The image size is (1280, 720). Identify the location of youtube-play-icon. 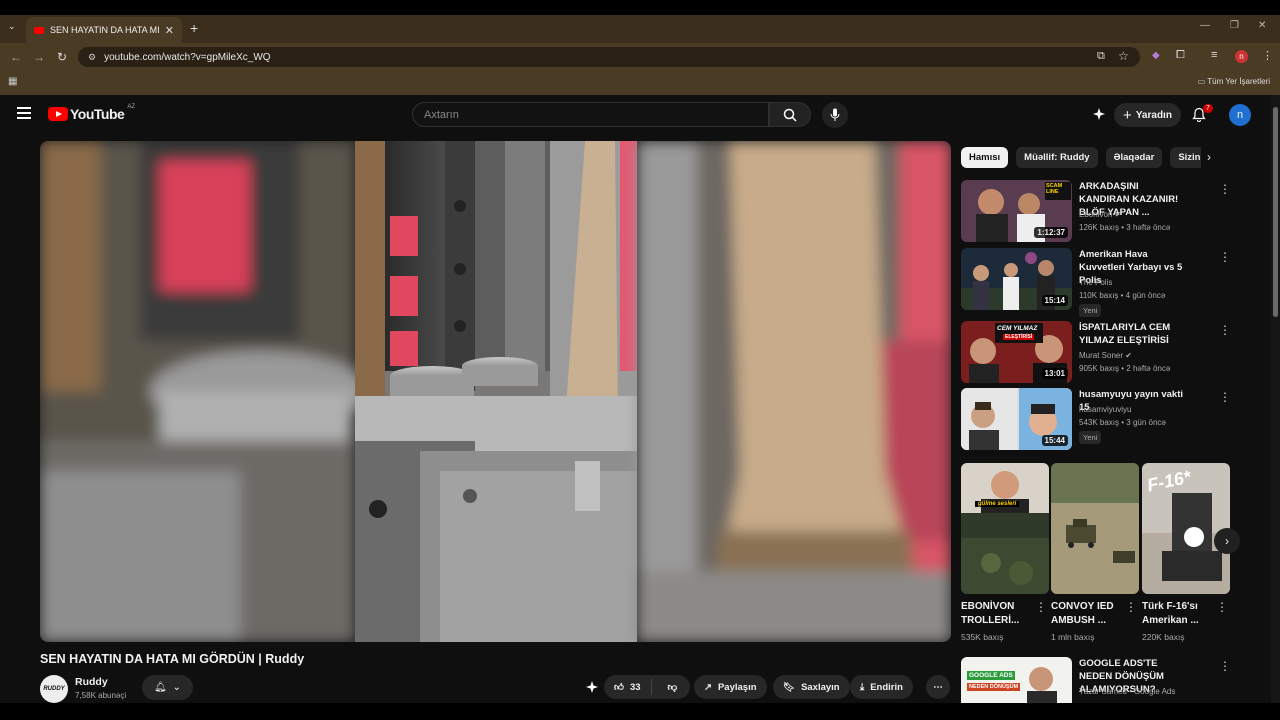
(58, 114).